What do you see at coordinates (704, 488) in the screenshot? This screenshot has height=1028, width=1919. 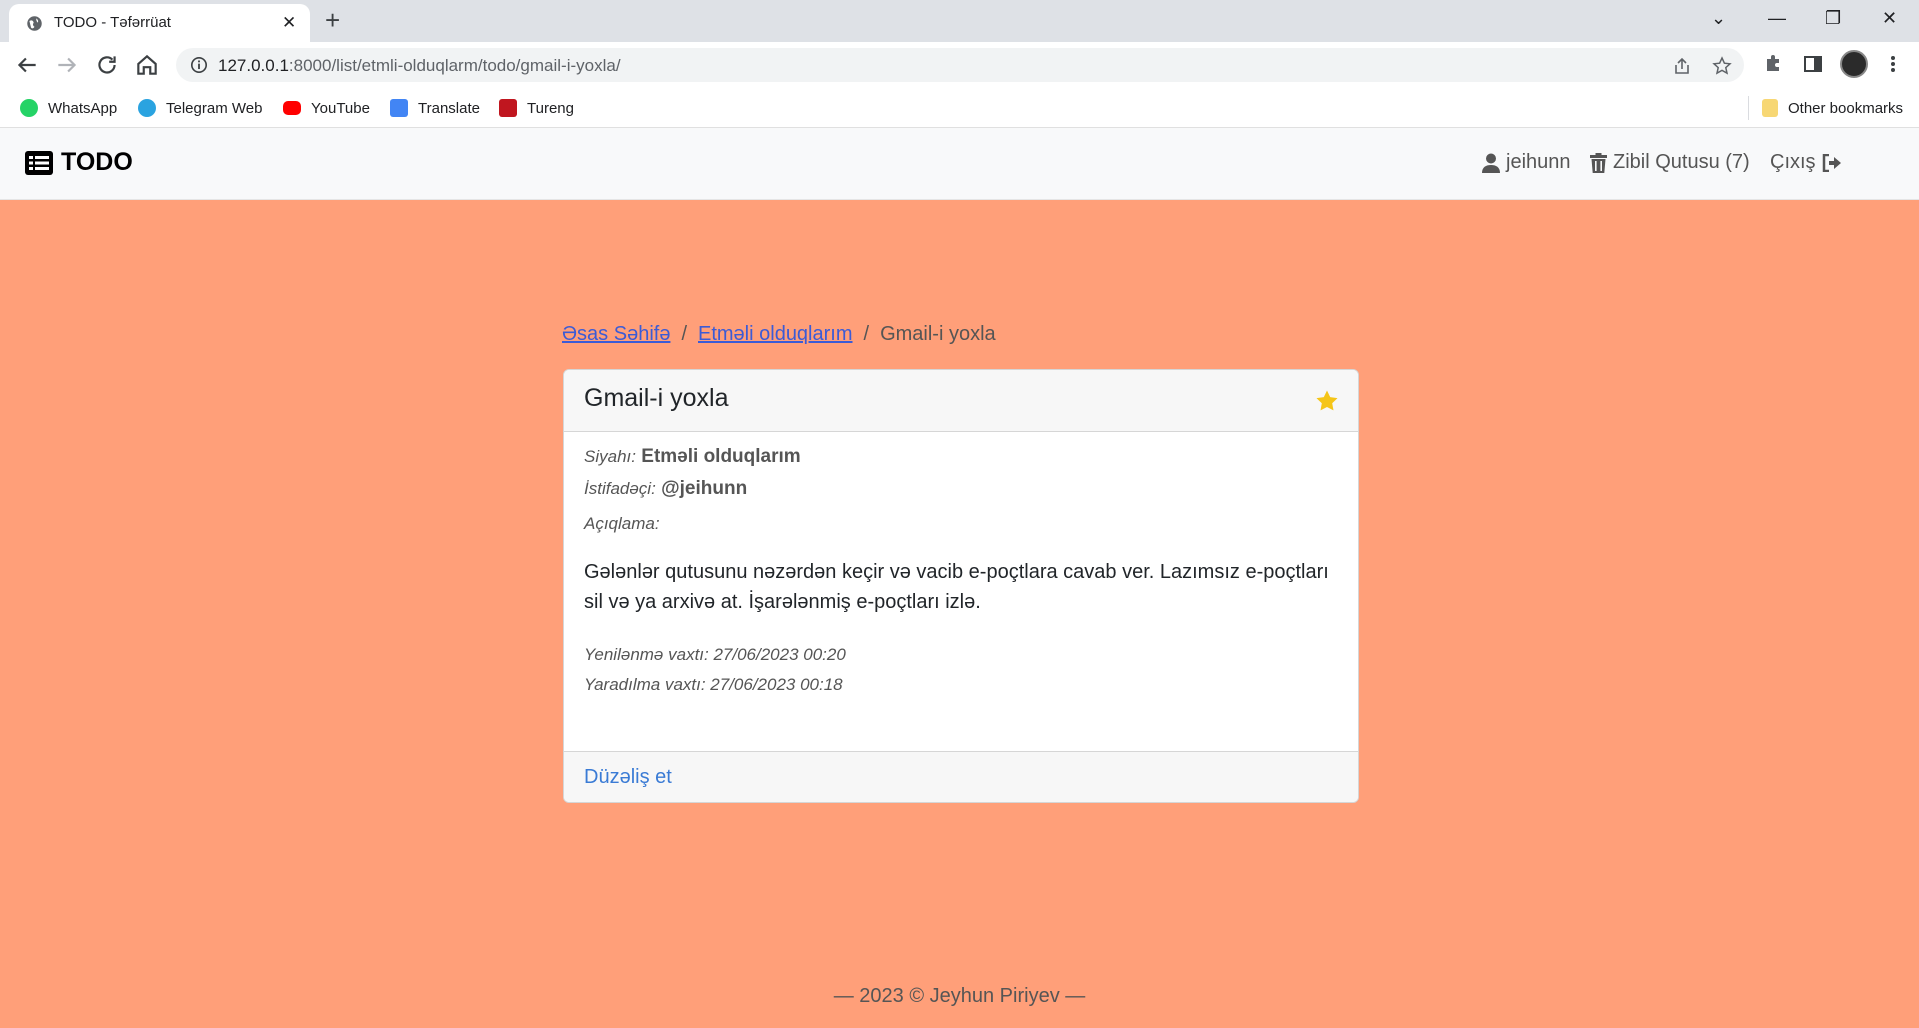 I see `user-value: @jeihunn` at bounding box center [704, 488].